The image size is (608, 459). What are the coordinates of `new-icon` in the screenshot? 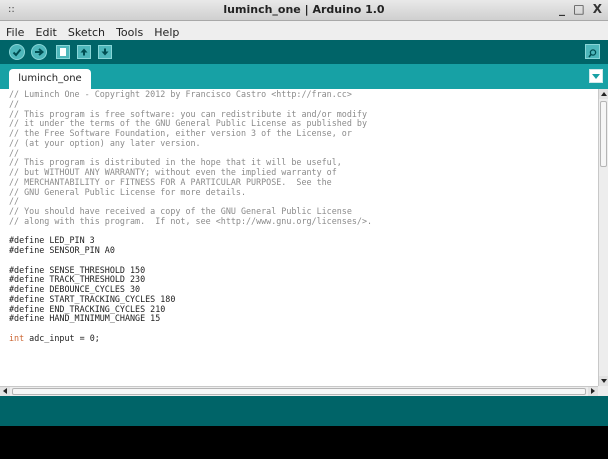 It's located at (63, 52).